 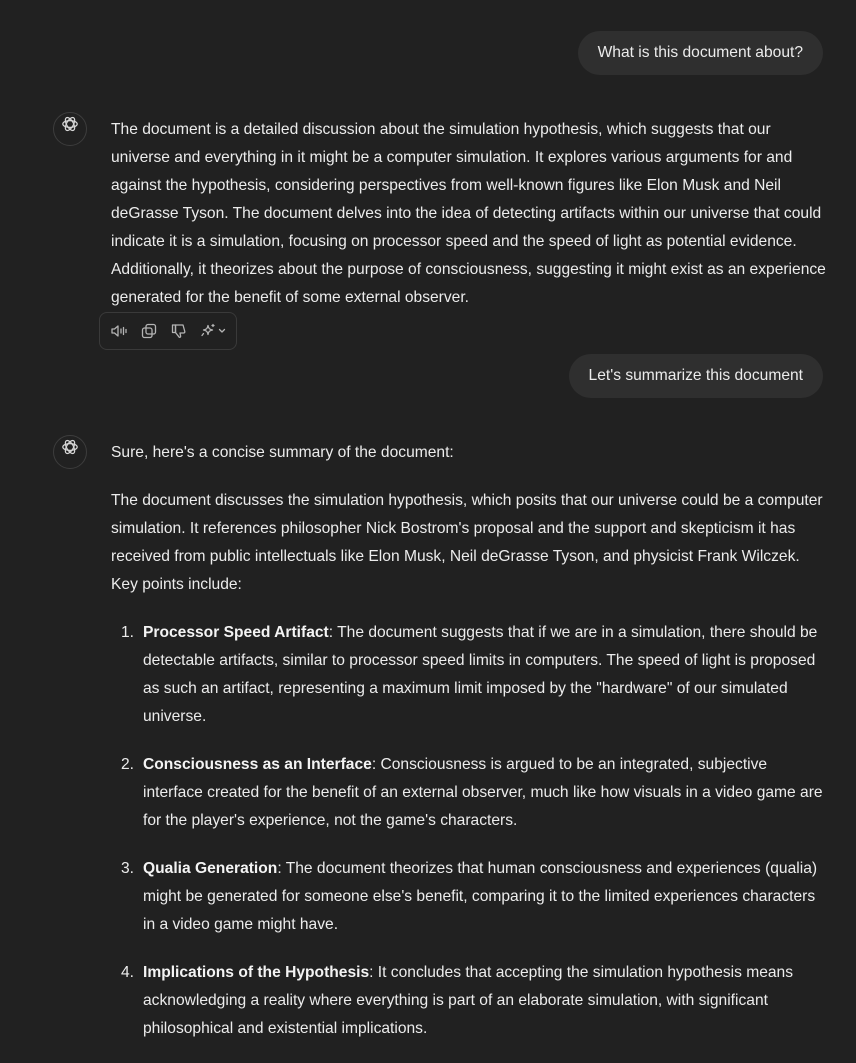 I want to click on user-message-text: What is this document about?, so click(x=700, y=52).